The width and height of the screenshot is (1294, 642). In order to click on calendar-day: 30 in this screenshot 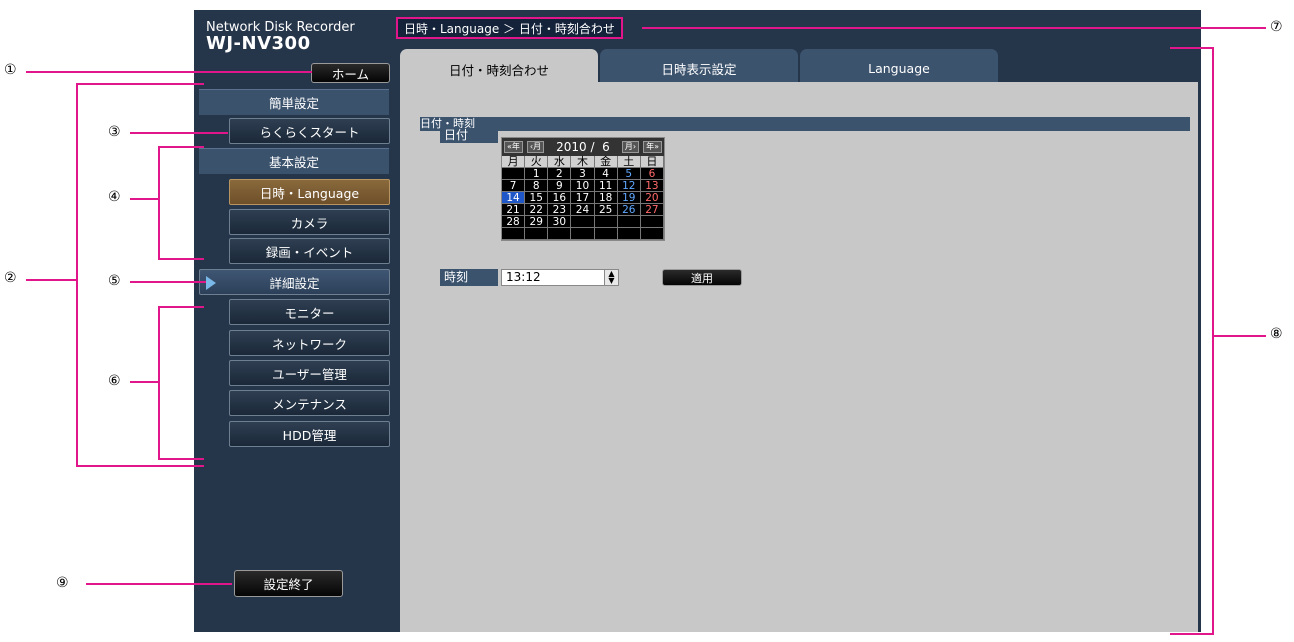, I will do `click(560, 222)`.